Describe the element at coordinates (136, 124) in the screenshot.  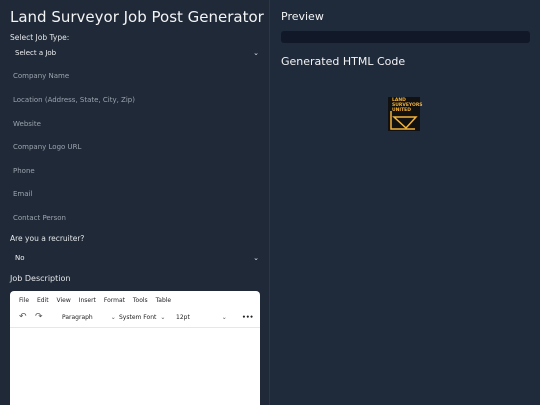
I see `website-field: Website` at that location.